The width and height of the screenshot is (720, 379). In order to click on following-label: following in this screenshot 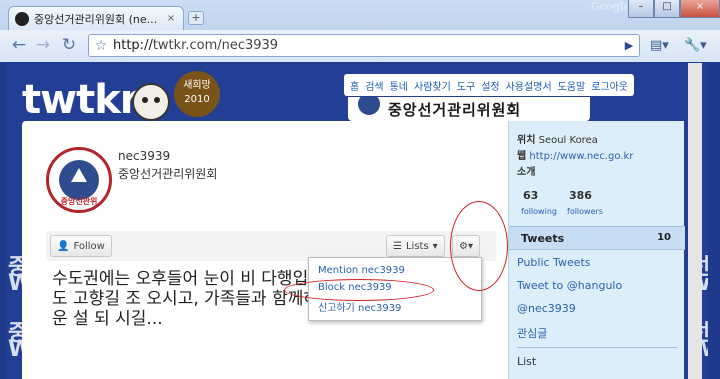, I will do `click(539, 211)`.